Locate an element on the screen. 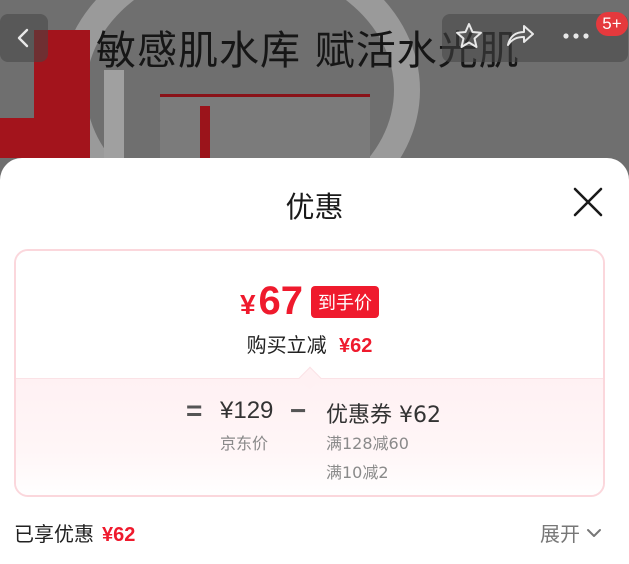 This screenshot has width=629, height=564. star-icon is located at coordinates (469, 35).